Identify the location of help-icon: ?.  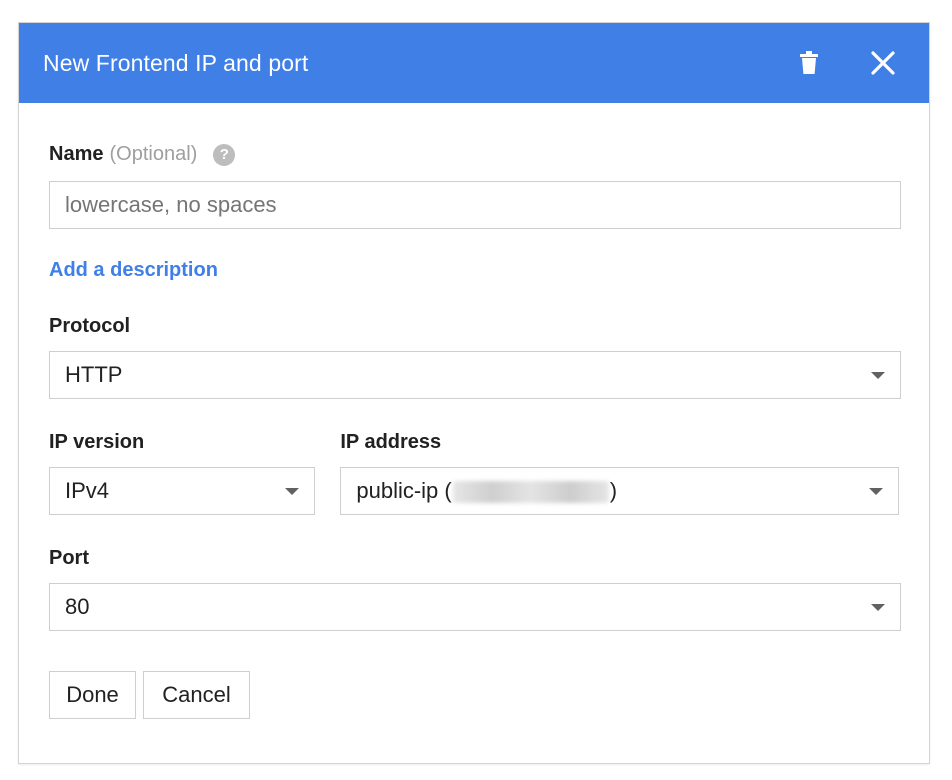
(224, 154).